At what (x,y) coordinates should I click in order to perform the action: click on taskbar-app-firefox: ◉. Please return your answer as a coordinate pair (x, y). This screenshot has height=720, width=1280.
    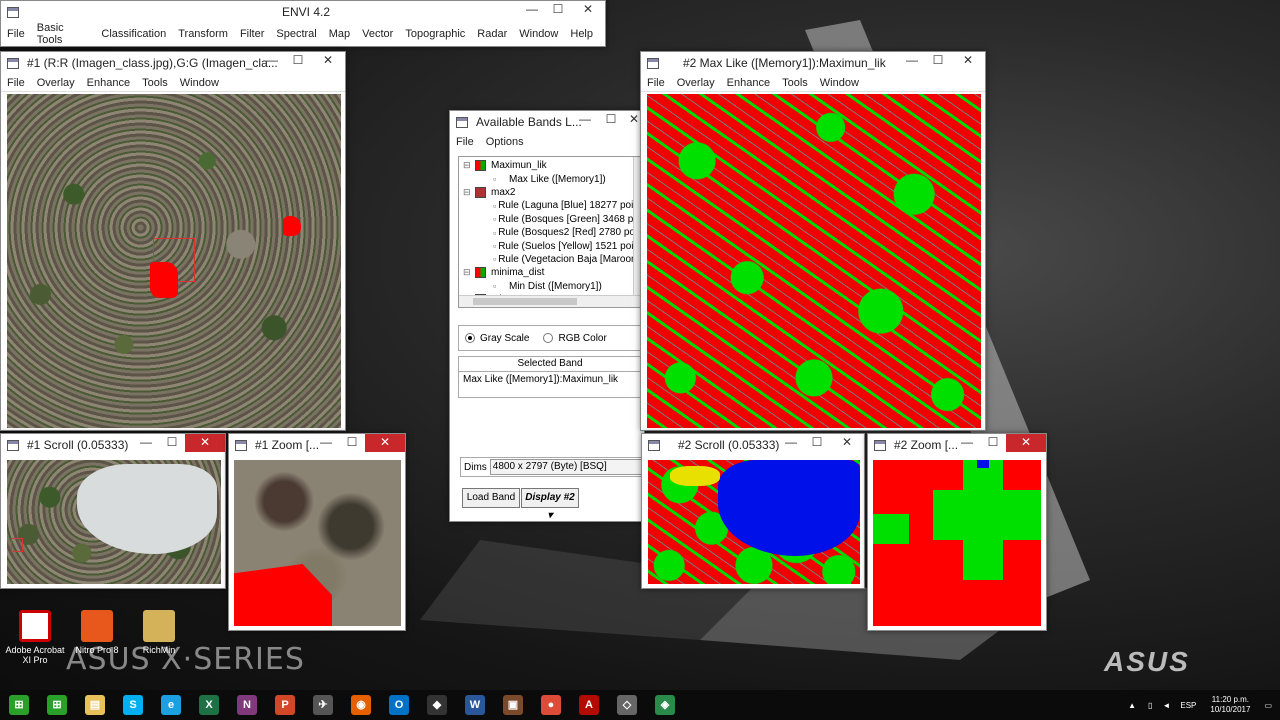
    Looking at the image, I should click on (361, 705).